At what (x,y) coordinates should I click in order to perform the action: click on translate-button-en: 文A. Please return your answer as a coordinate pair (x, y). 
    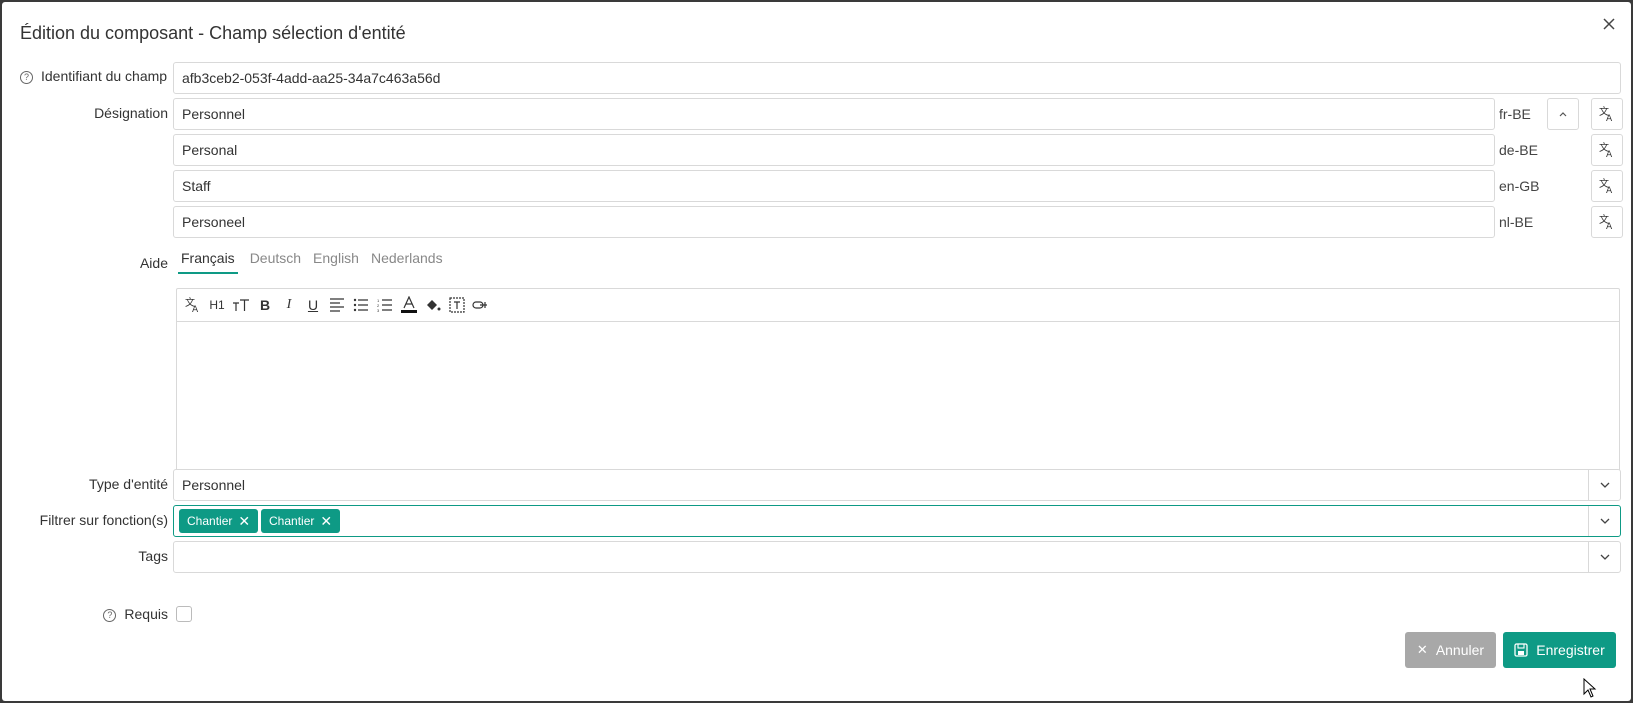
    Looking at the image, I should click on (1607, 186).